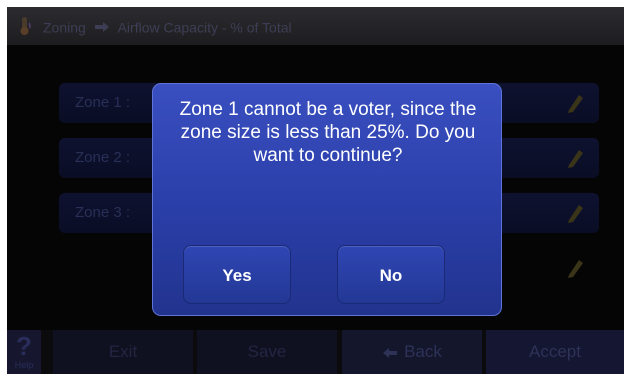 Image resolution: width=631 pixels, height=381 pixels. What do you see at coordinates (103, 102) in the screenshot?
I see `zone-label: Zone 1 :` at bounding box center [103, 102].